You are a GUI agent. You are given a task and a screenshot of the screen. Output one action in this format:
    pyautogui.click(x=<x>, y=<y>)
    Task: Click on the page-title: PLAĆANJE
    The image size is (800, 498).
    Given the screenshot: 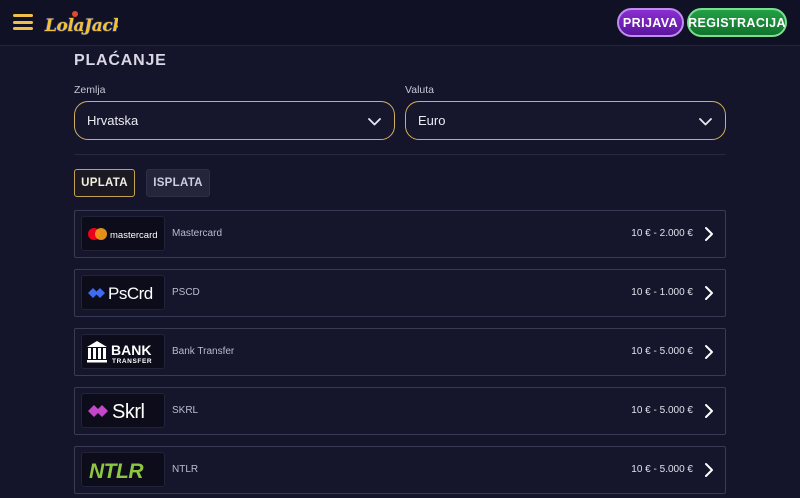 What is the action you would take?
    pyautogui.click(x=120, y=60)
    